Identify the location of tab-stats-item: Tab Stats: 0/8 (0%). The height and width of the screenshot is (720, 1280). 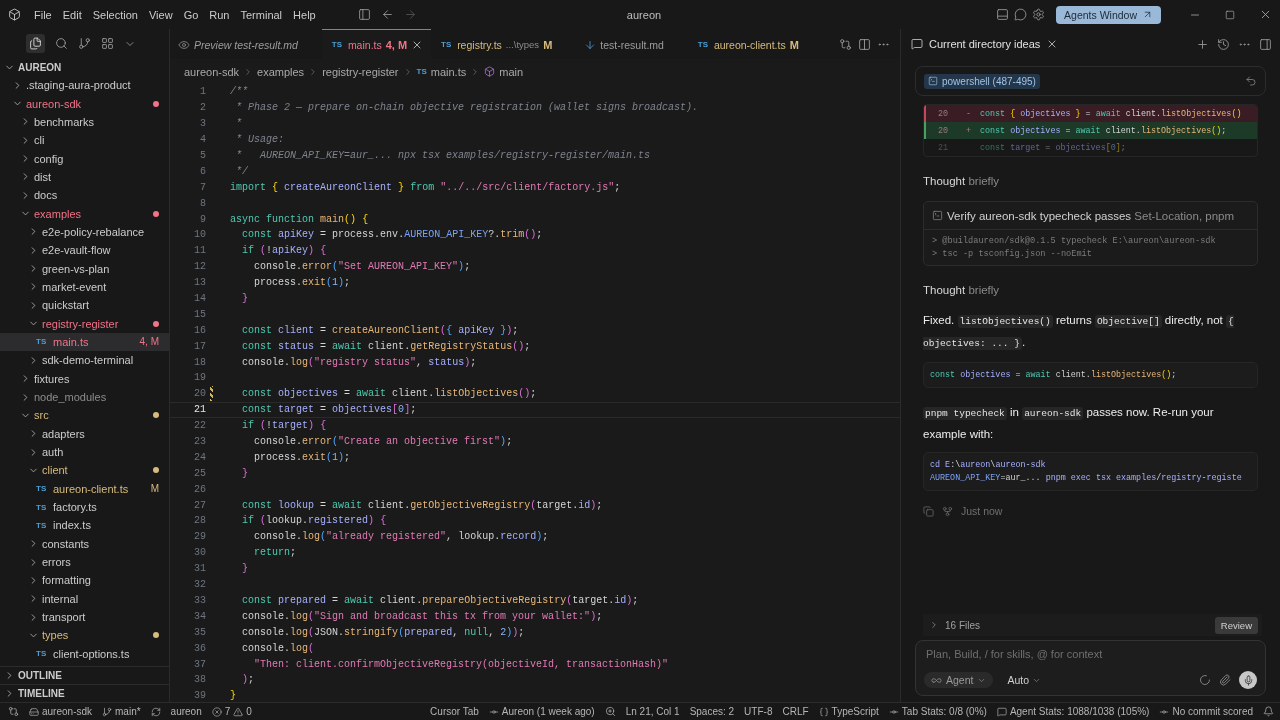
(937, 711).